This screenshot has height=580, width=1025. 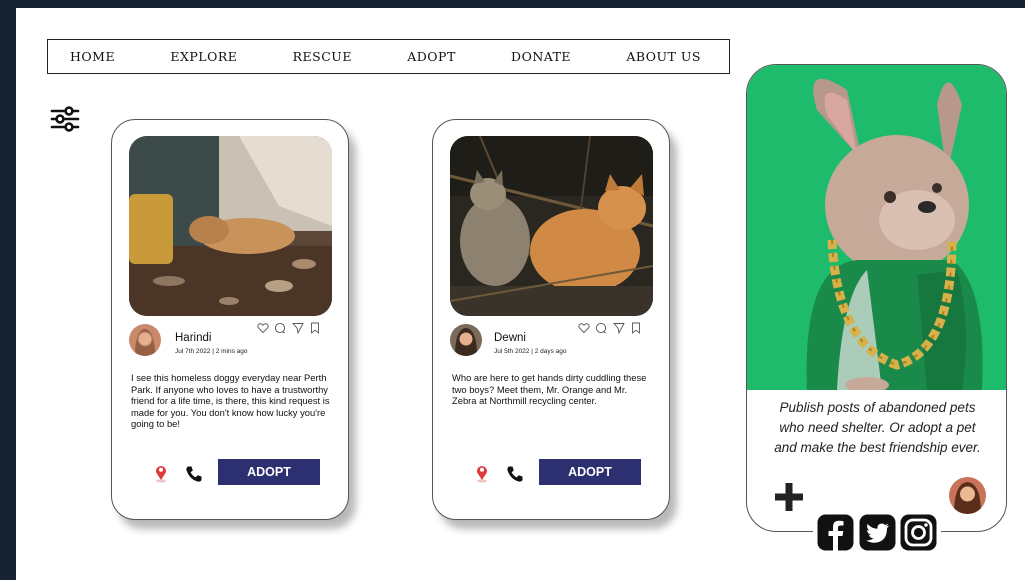 I want to click on twitter-icon, so click(x=877, y=532).